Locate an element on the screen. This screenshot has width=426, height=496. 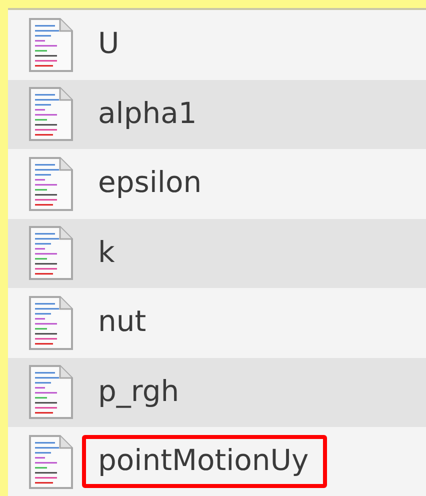
file-name: p_rgh is located at coordinates (138, 391).